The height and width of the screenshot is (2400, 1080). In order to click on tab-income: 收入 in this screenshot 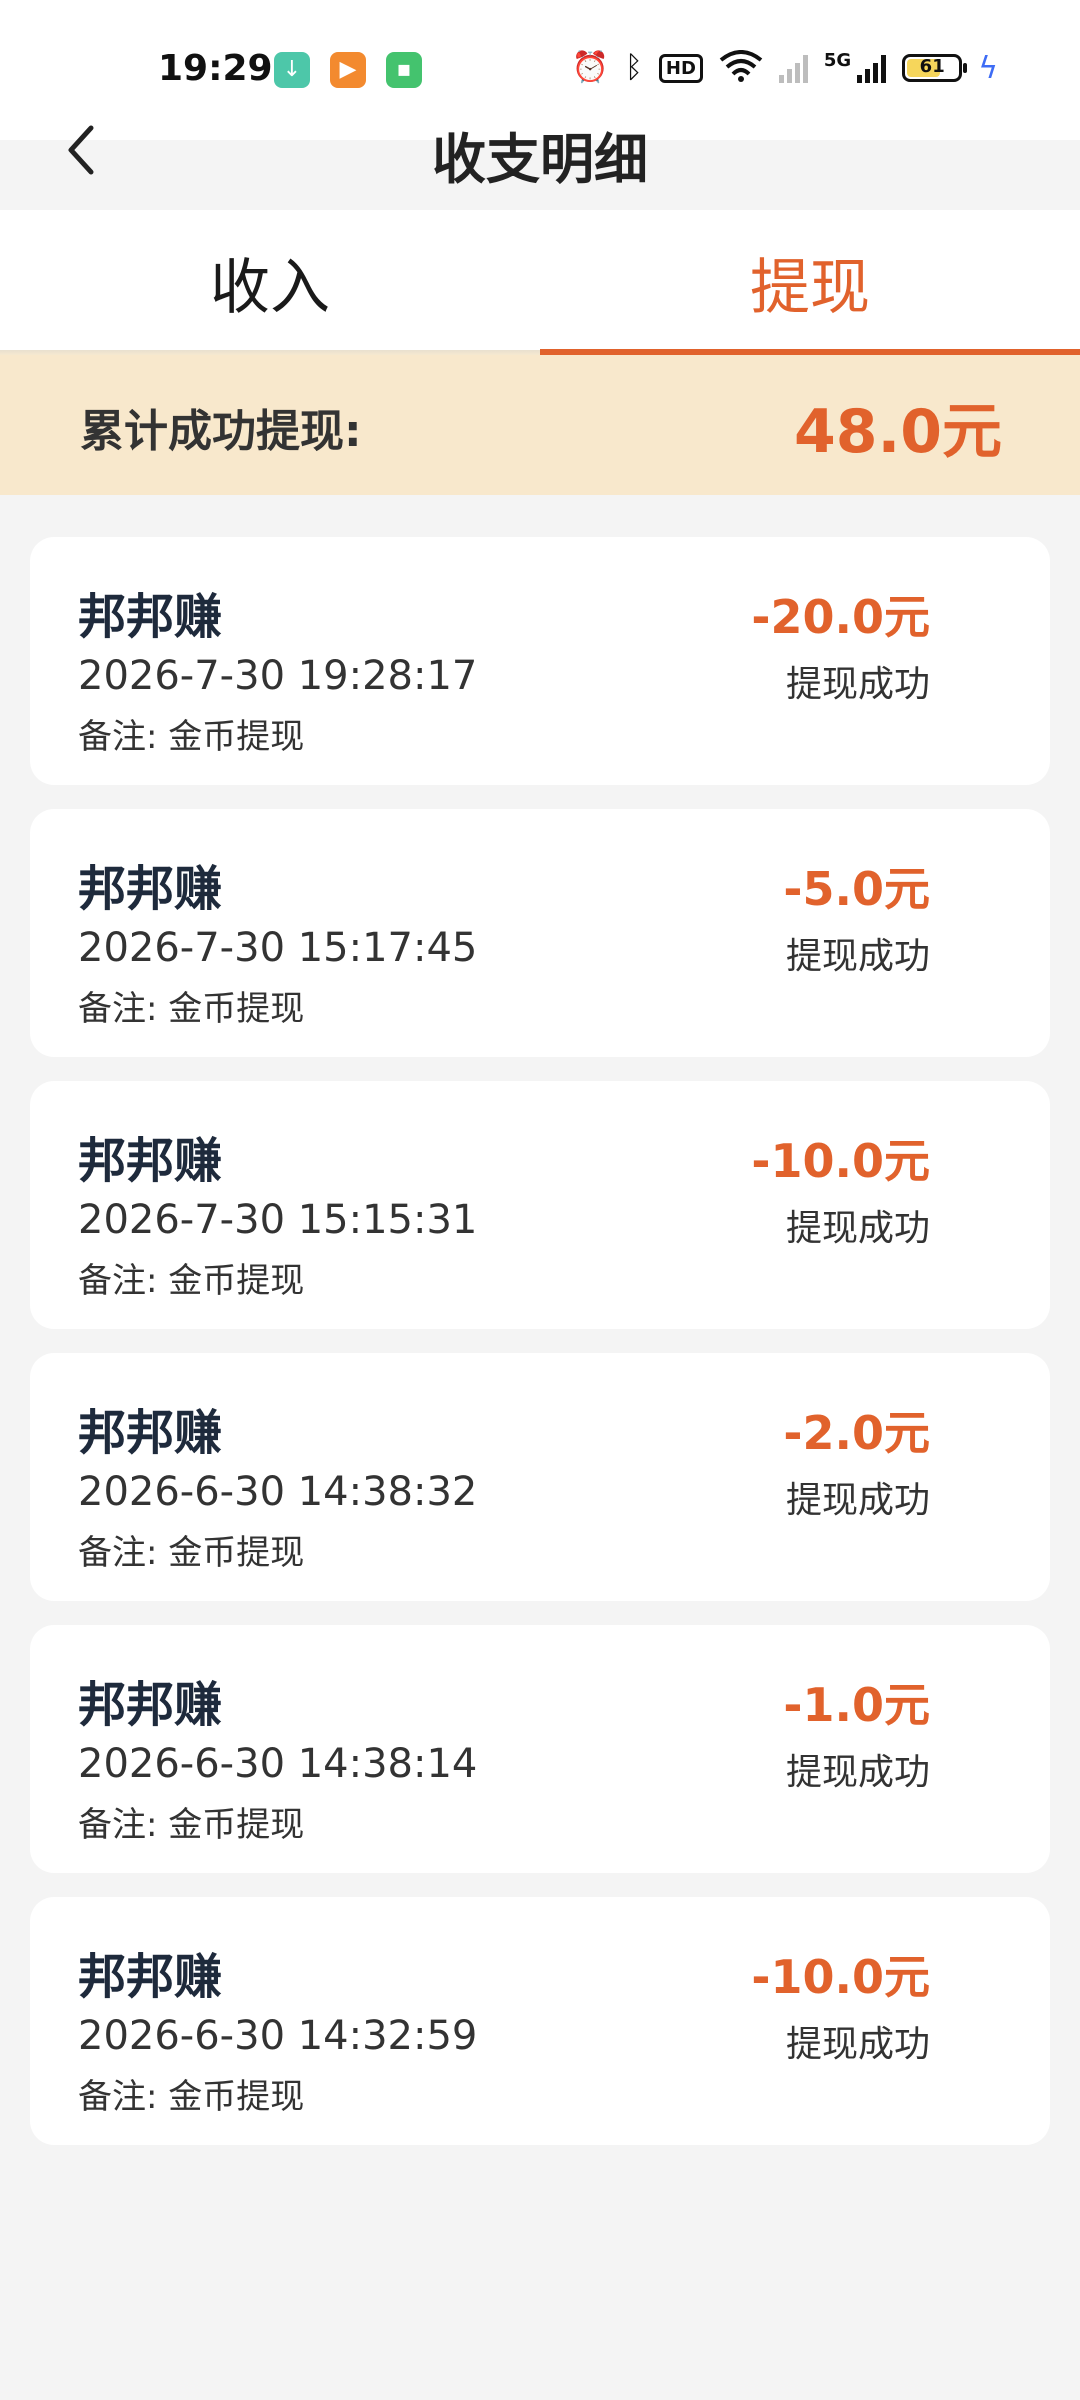, I will do `click(270, 282)`.